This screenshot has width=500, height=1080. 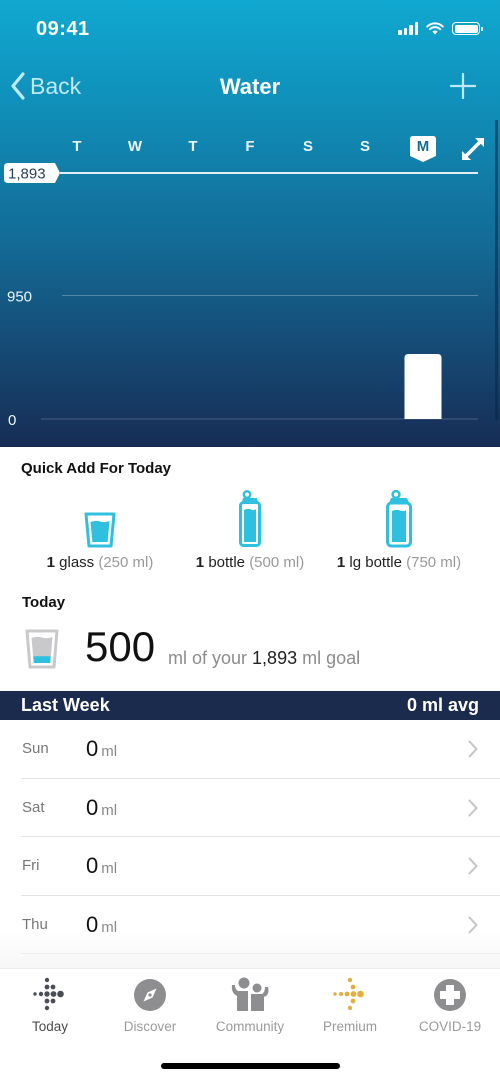 I want to click on quick-add-large-bottle: 1 lg bottle (750 ml), so click(x=399, y=528).